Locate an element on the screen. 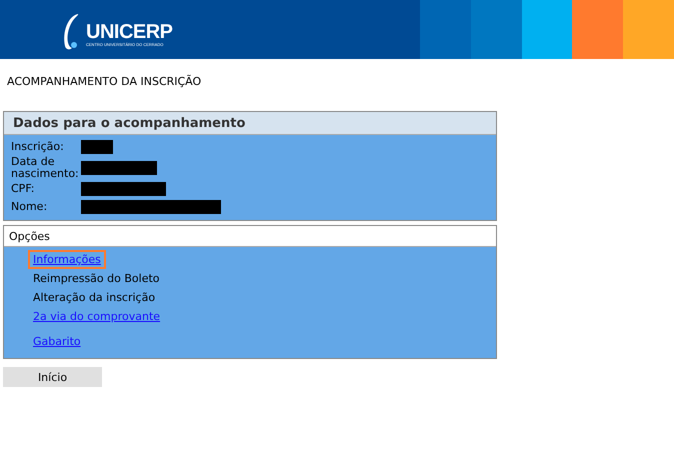 This screenshot has width=674, height=450. option-text: Reimpressão do Boleto is located at coordinates (96, 279).